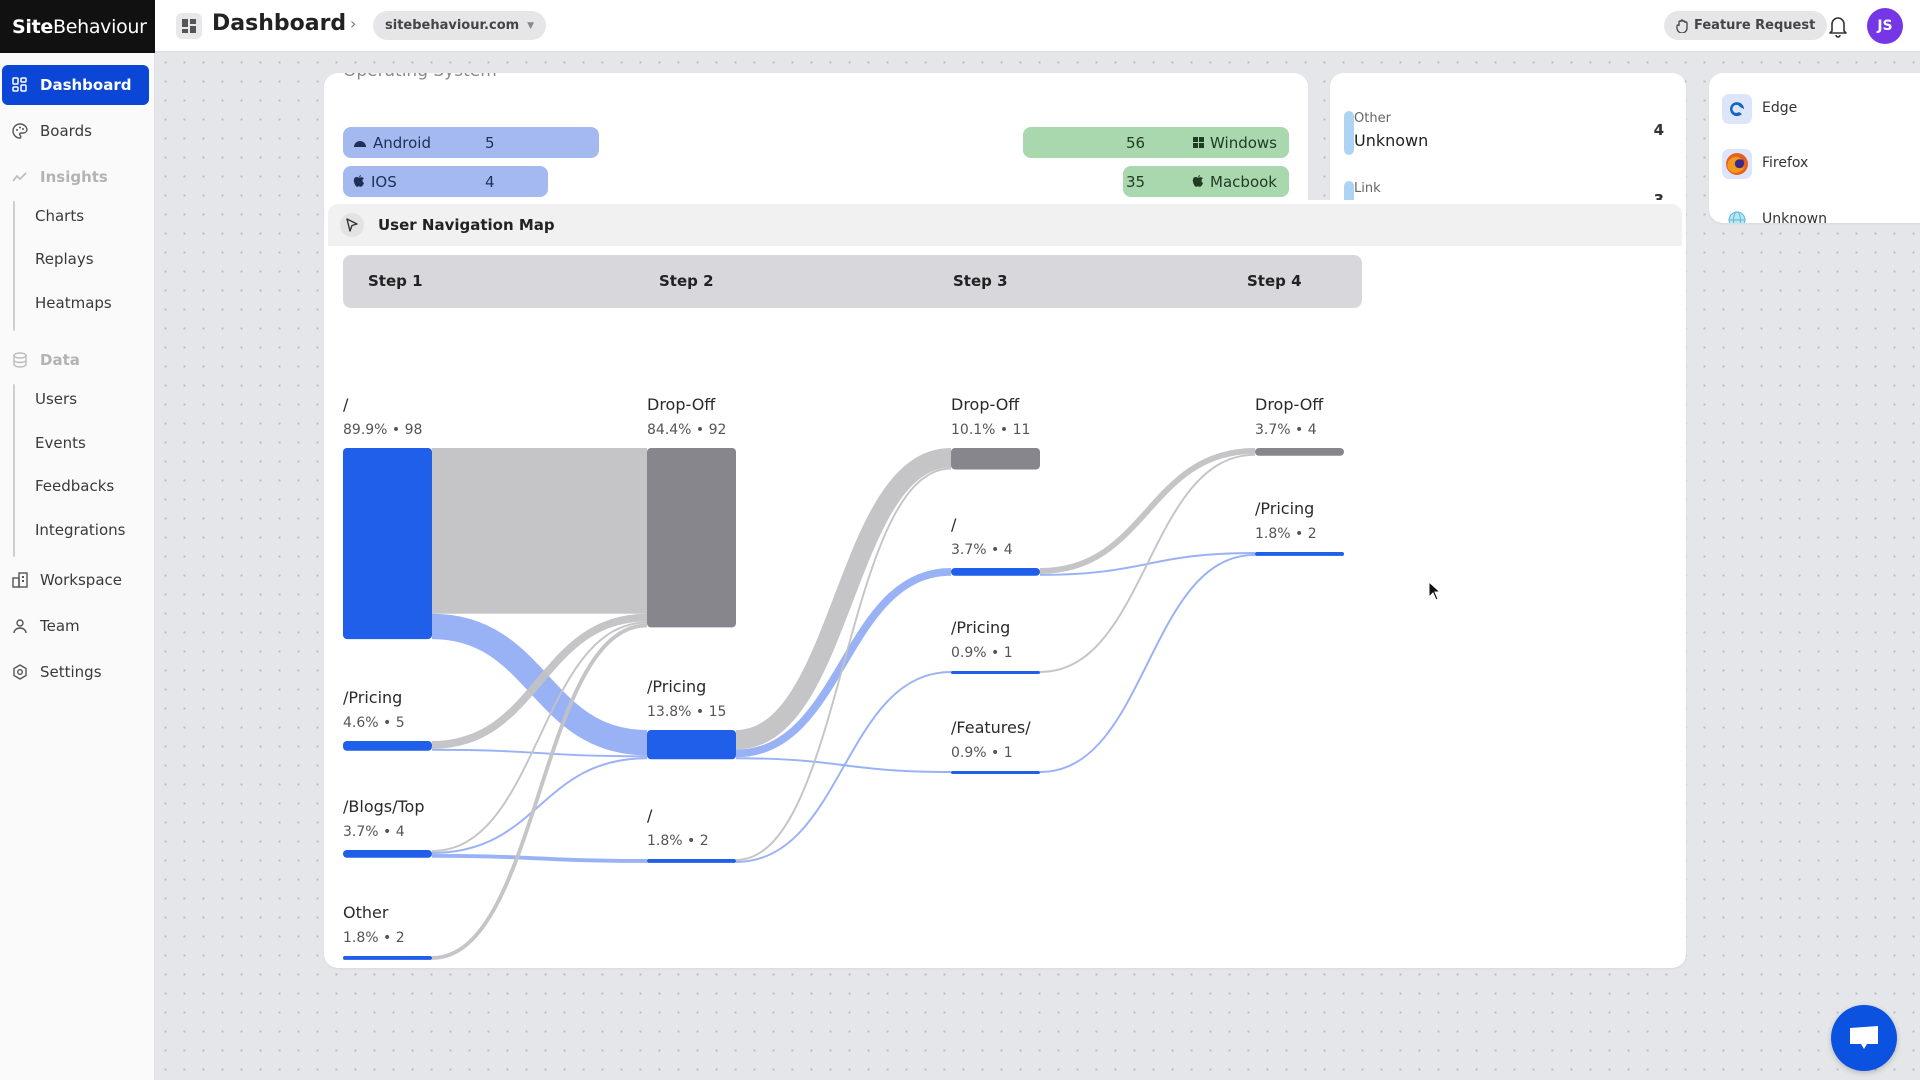  Describe the element at coordinates (452, 25) in the screenshot. I see `site-selector-value: sitebehaviour.com` at that location.